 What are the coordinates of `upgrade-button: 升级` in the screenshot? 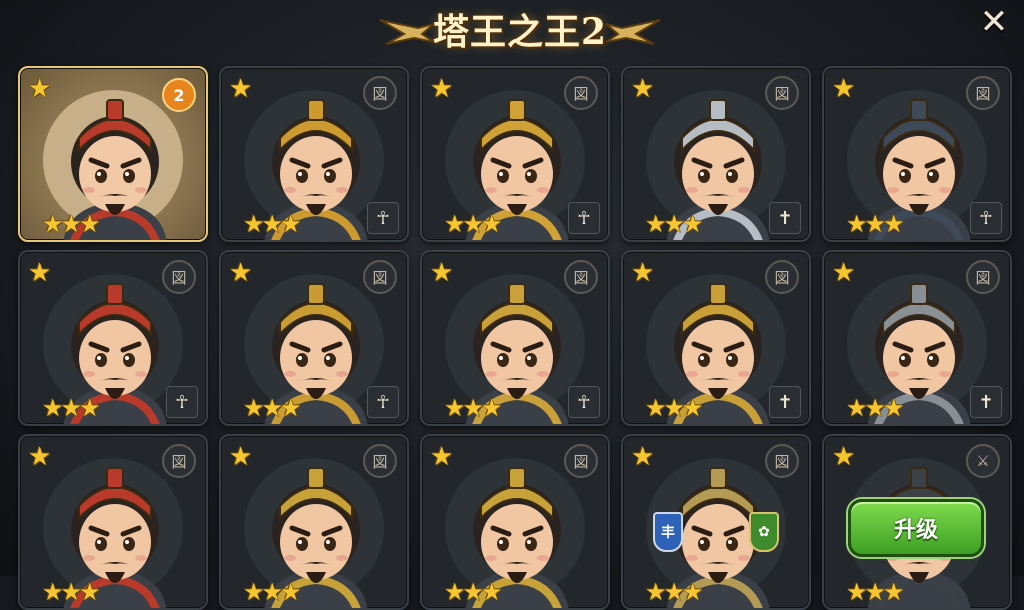 It's located at (916, 528).